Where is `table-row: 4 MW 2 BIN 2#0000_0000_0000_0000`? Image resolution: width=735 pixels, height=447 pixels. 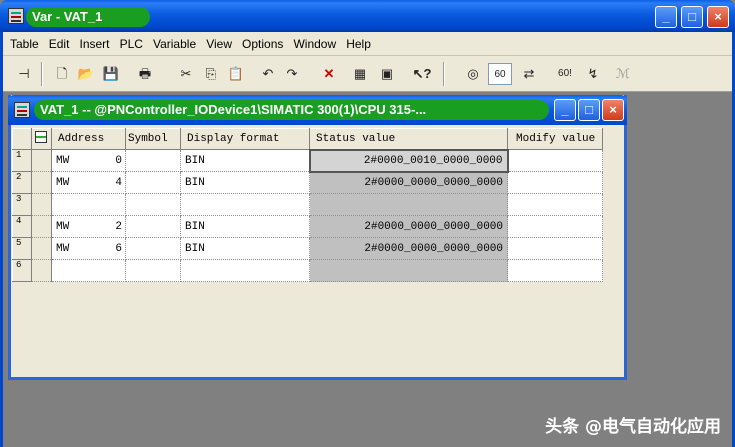
table-row: 4 MW 2 BIN 2#0000_0000_0000_0000 is located at coordinates (307, 226).